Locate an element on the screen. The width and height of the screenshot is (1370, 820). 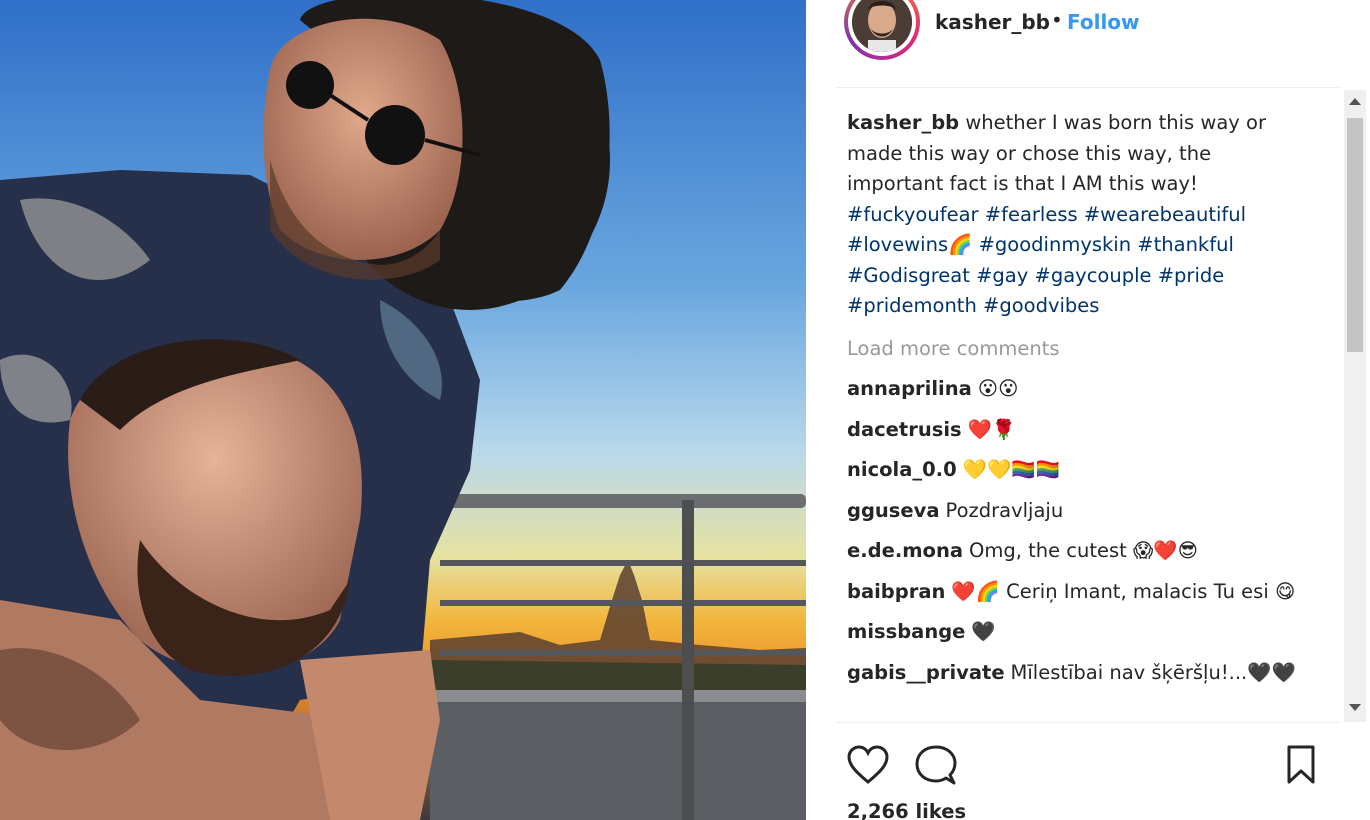
comment-username: gguseva is located at coordinates (893, 510).